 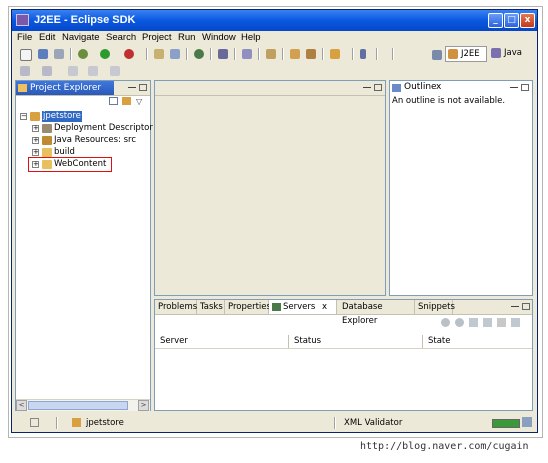 I want to click on print-icon, so click(x=59, y=54).